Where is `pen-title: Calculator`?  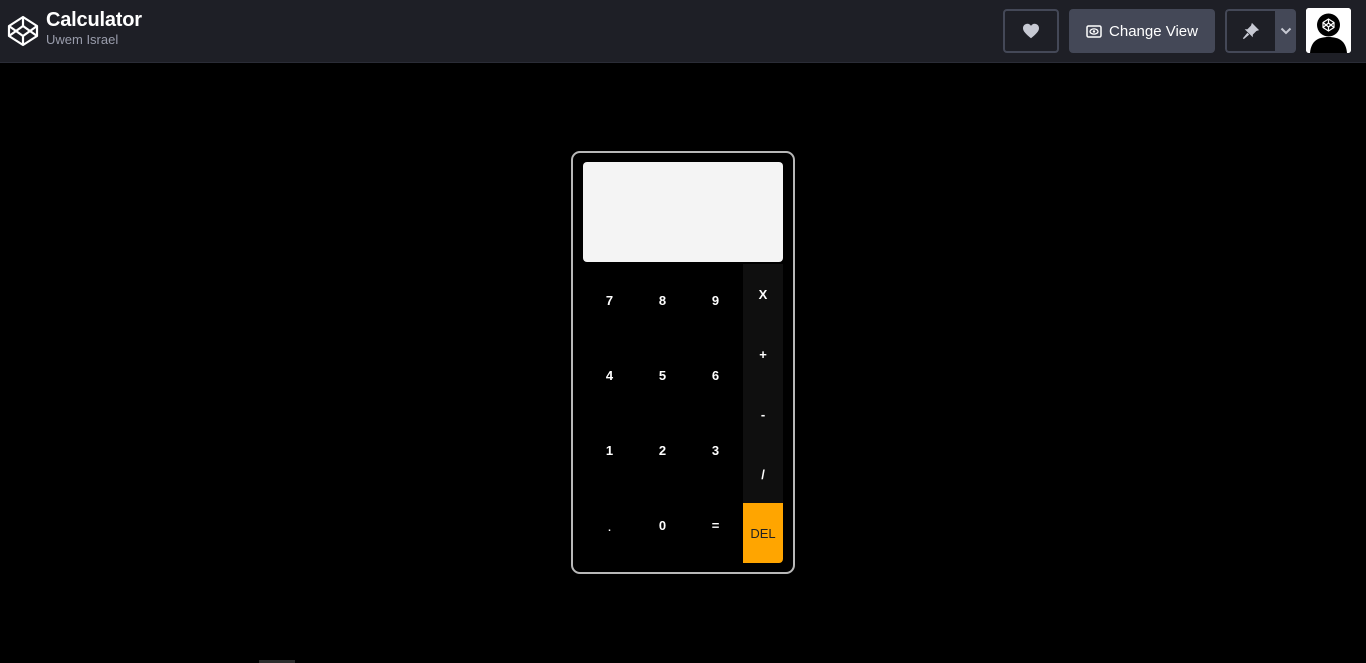
pen-title: Calculator is located at coordinates (94, 20).